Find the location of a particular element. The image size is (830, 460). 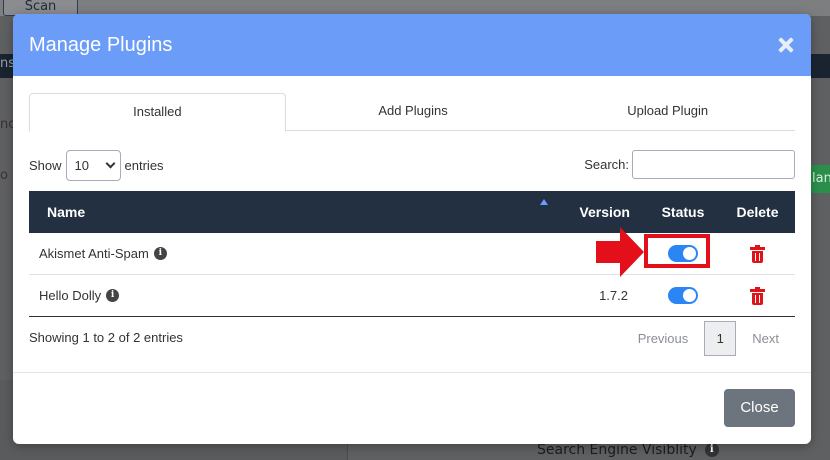

tab-upload-plugin: Upload Plugin is located at coordinates (667, 111).